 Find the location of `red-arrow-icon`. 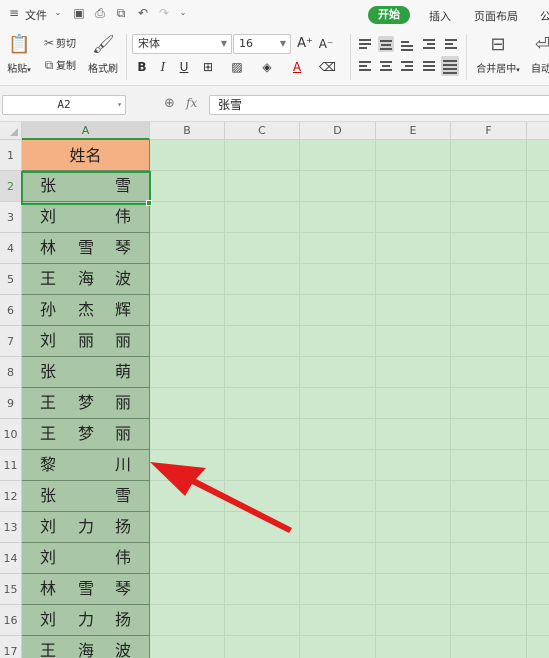

red-arrow-icon is located at coordinates (221, 497).